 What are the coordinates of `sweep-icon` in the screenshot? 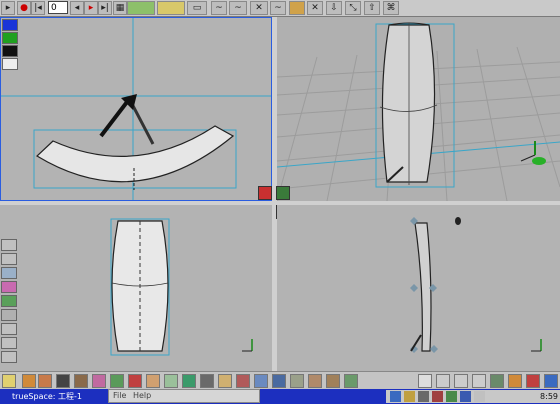 It's located at (297, 8).